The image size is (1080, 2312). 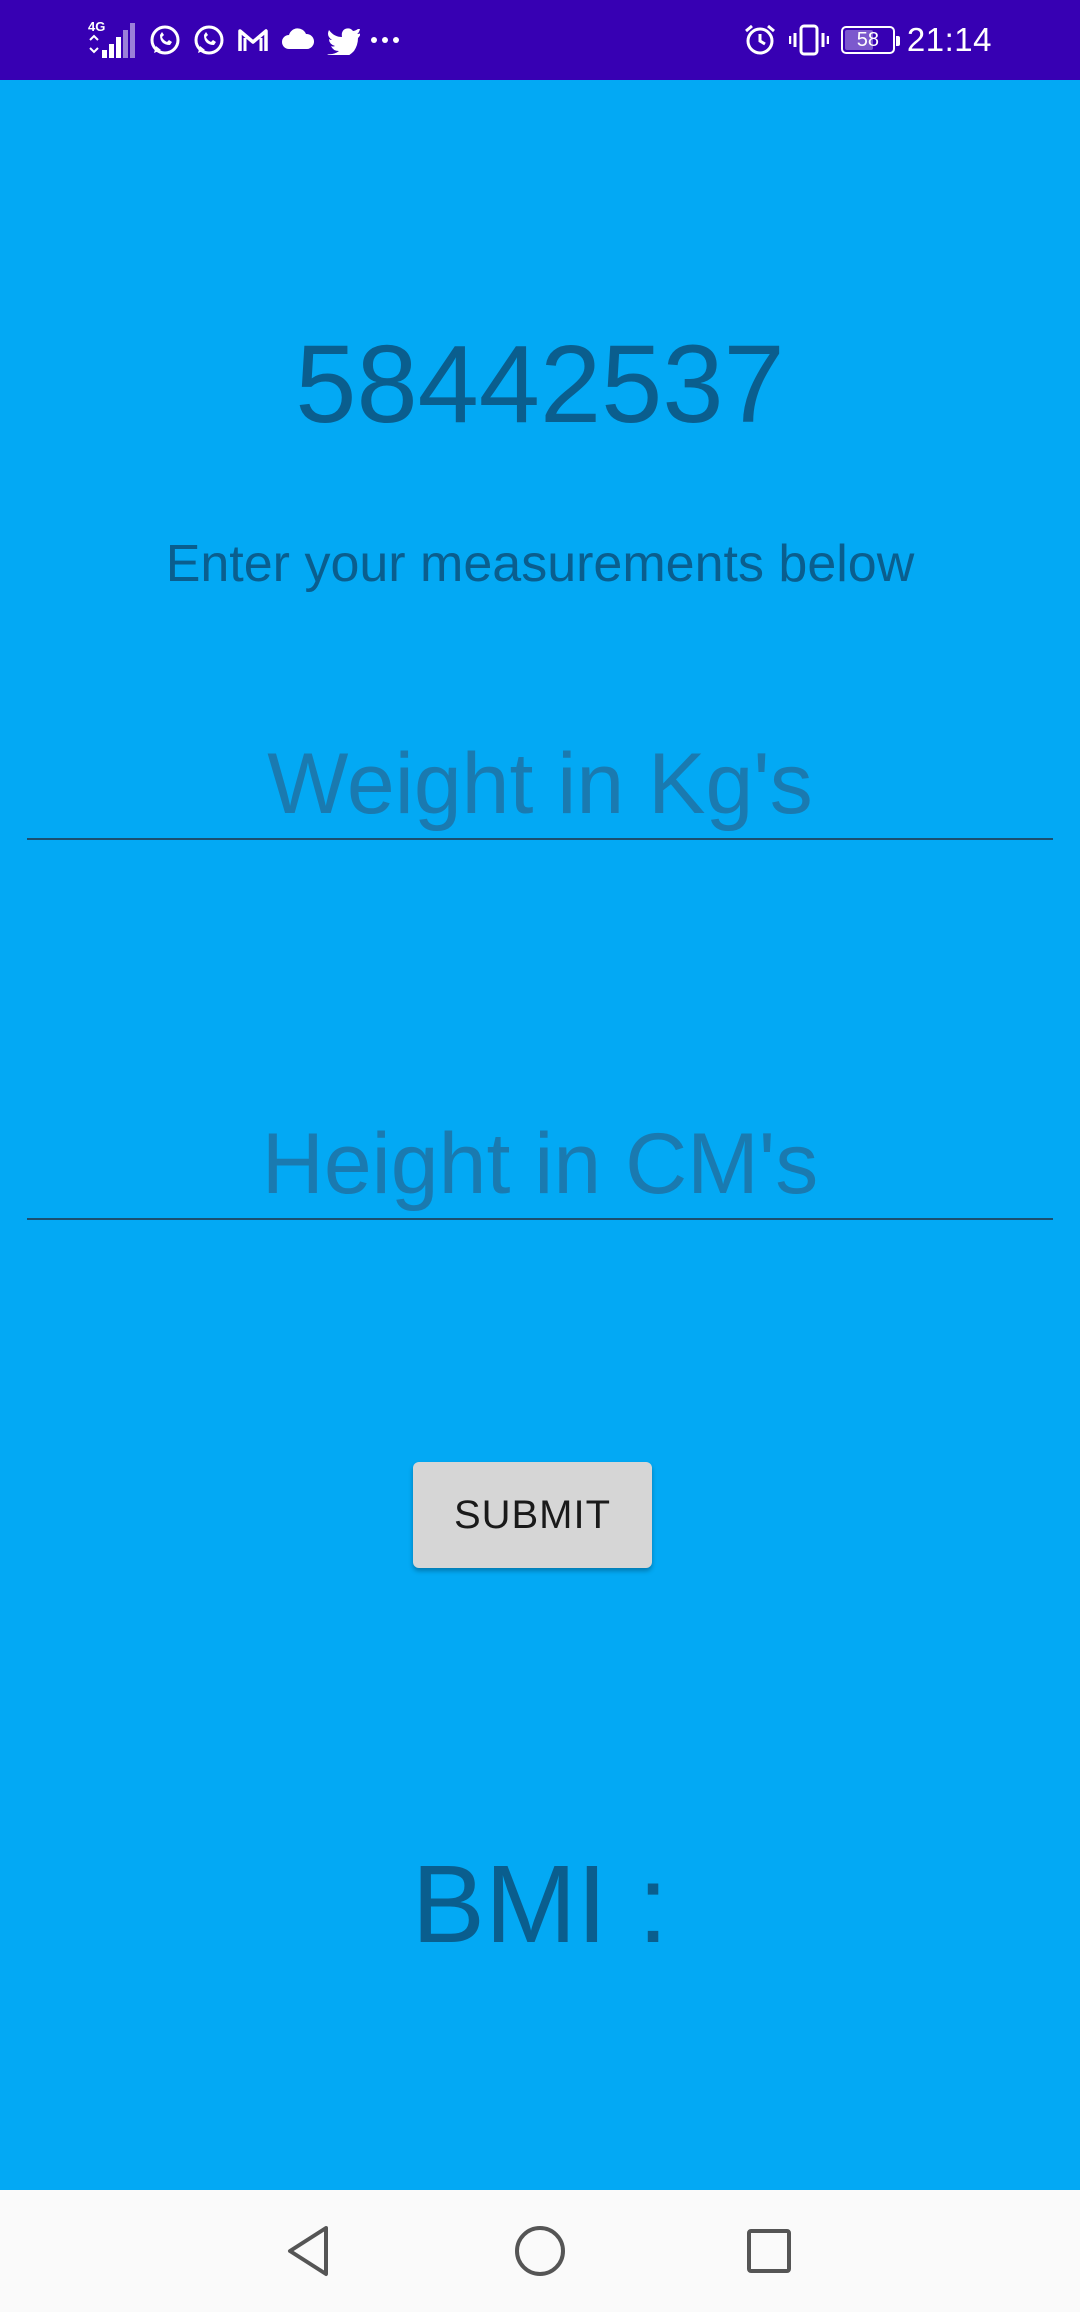 What do you see at coordinates (769, 2251) in the screenshot?
I see `recents-icon` at bounding box center [769, 2251].